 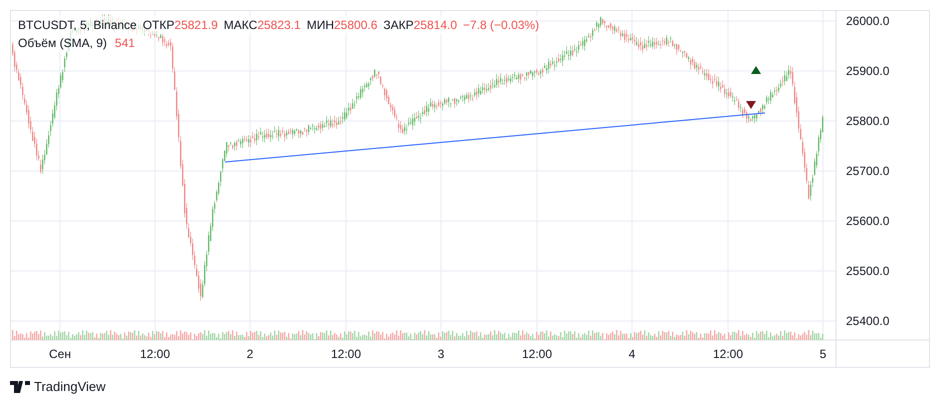 I want to click on symbol-label: BTCUSDT, 5, Binance, so click(x=77, y=25).